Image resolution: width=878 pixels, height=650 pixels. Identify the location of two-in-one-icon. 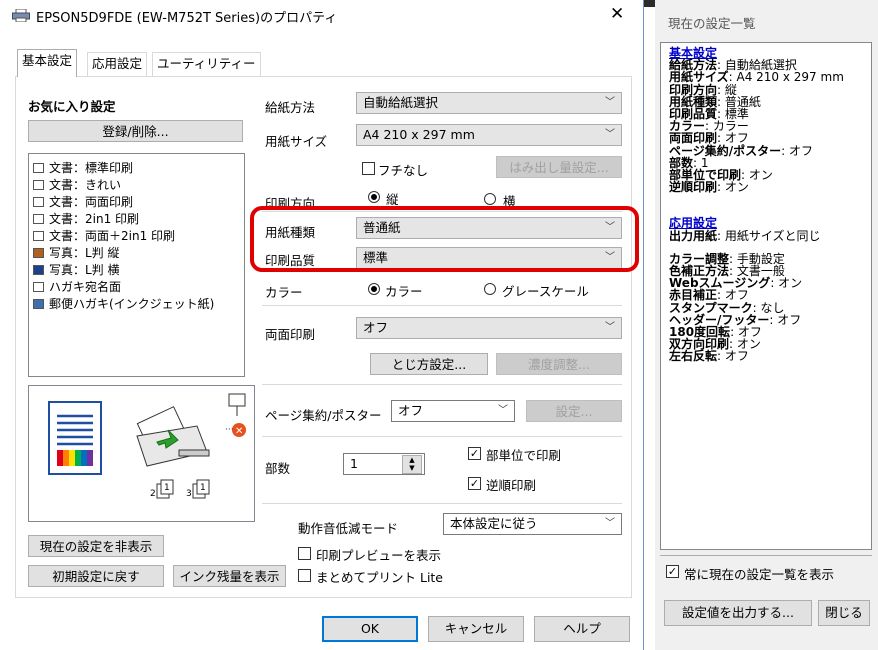
(38, 219).